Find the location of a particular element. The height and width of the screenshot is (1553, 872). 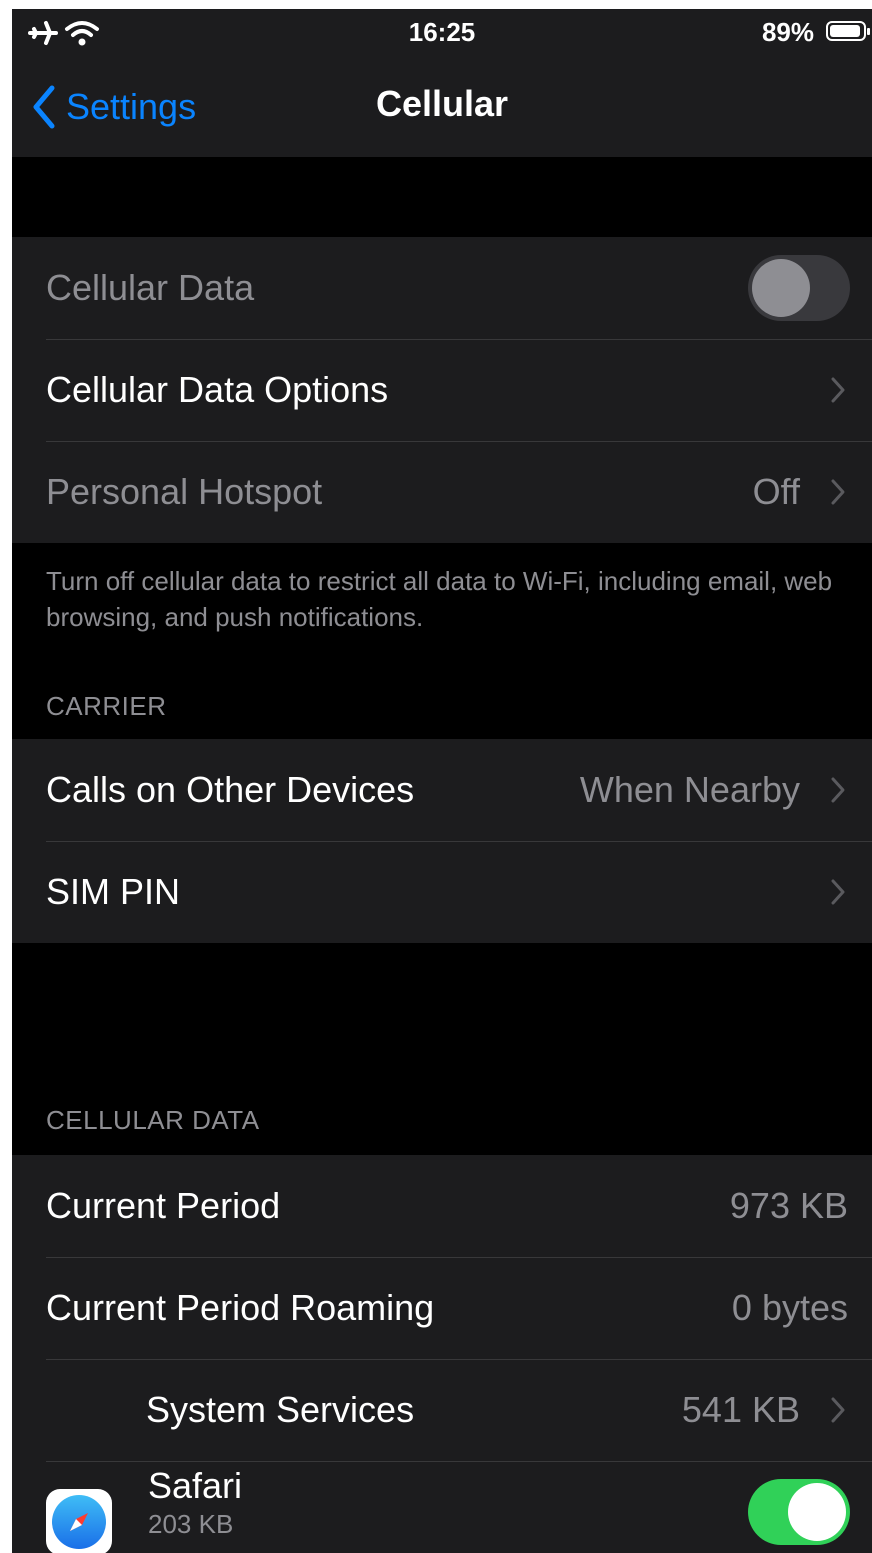

personal-hotspot-row: Personal Hotspot Off is located at coordinates (442, 492).